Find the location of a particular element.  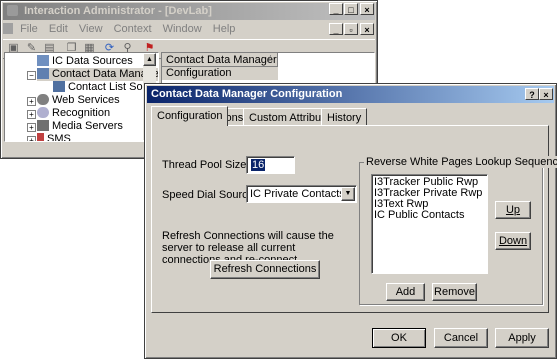

web-services-icon is located at coordinates (43, 99).